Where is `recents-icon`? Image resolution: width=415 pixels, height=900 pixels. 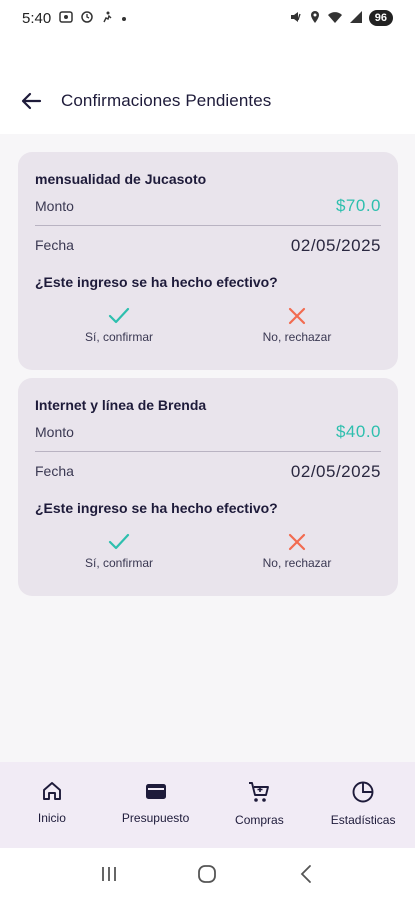 recents-icon is located at coordinates (109, 874).